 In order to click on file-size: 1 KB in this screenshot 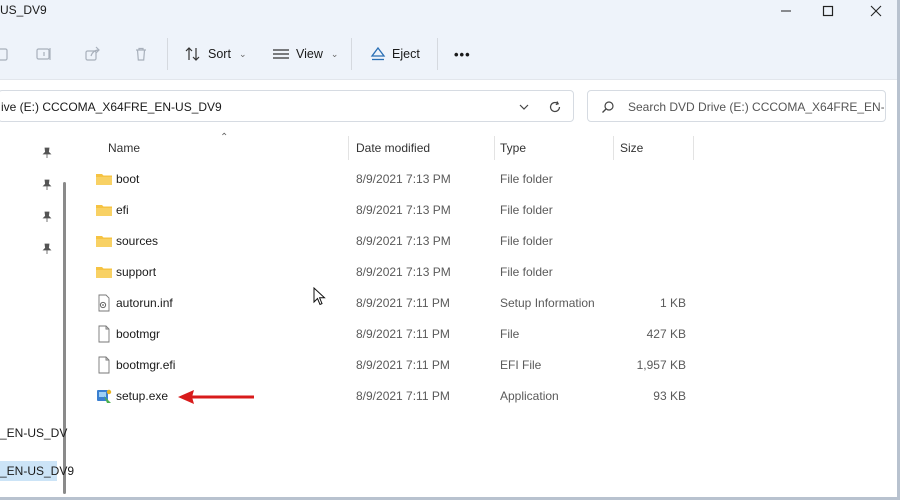, I will do `click(672, 303)`.